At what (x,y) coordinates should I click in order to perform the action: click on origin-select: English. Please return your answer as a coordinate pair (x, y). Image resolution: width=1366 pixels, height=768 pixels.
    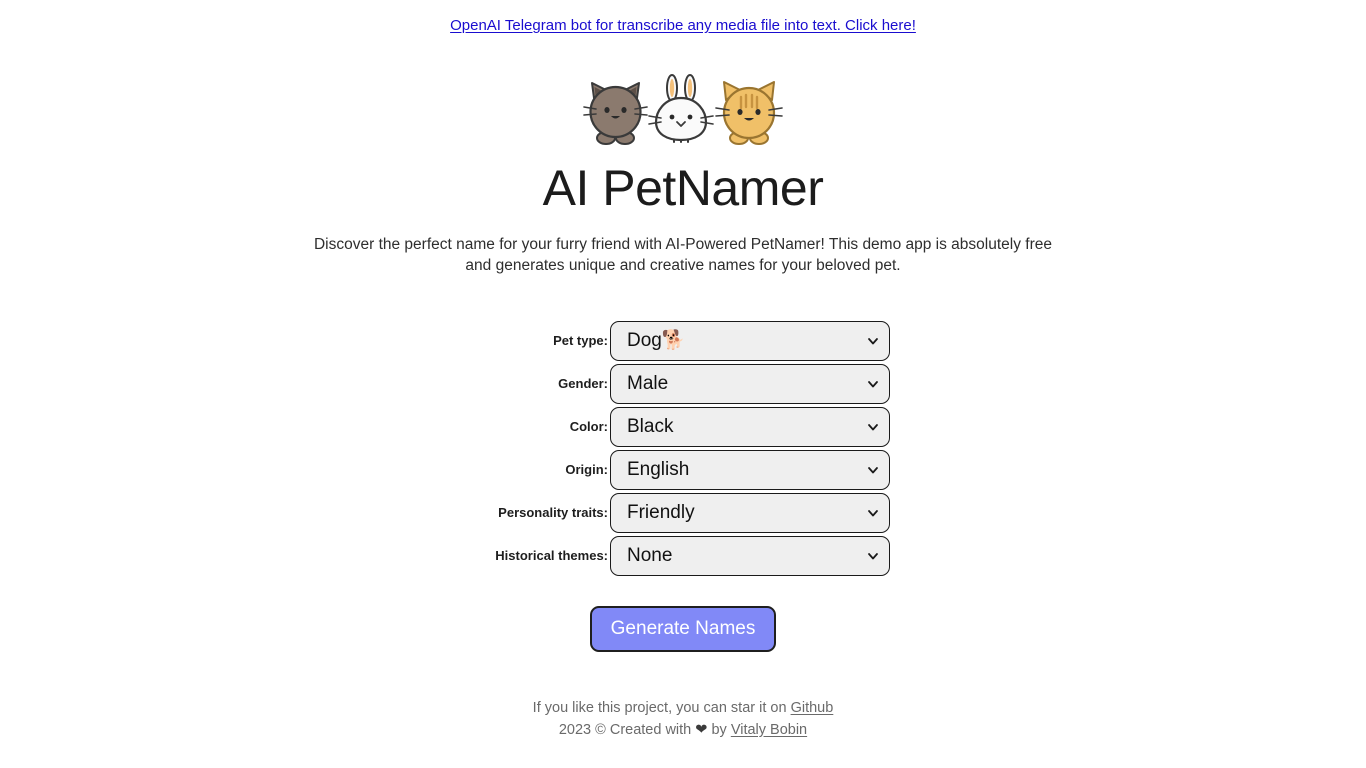
    Looking at the image, I should click on (750, 469).